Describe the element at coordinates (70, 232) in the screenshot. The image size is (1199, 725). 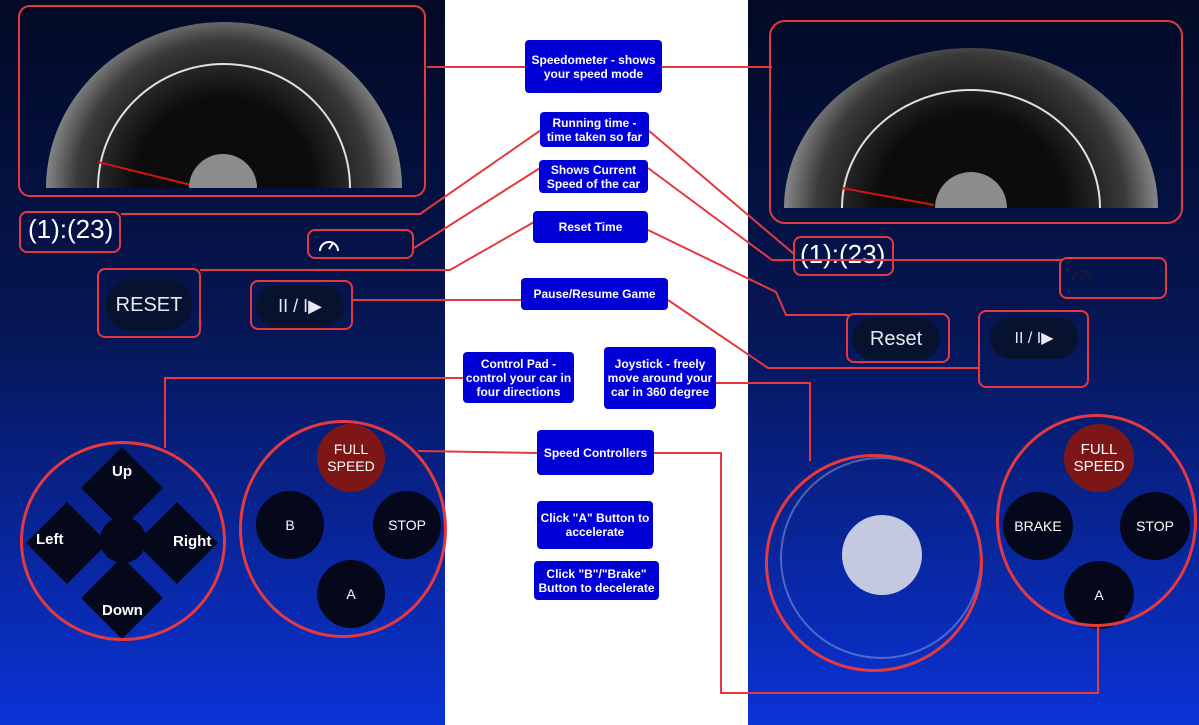
I see `timer-highlight-left` at that location.